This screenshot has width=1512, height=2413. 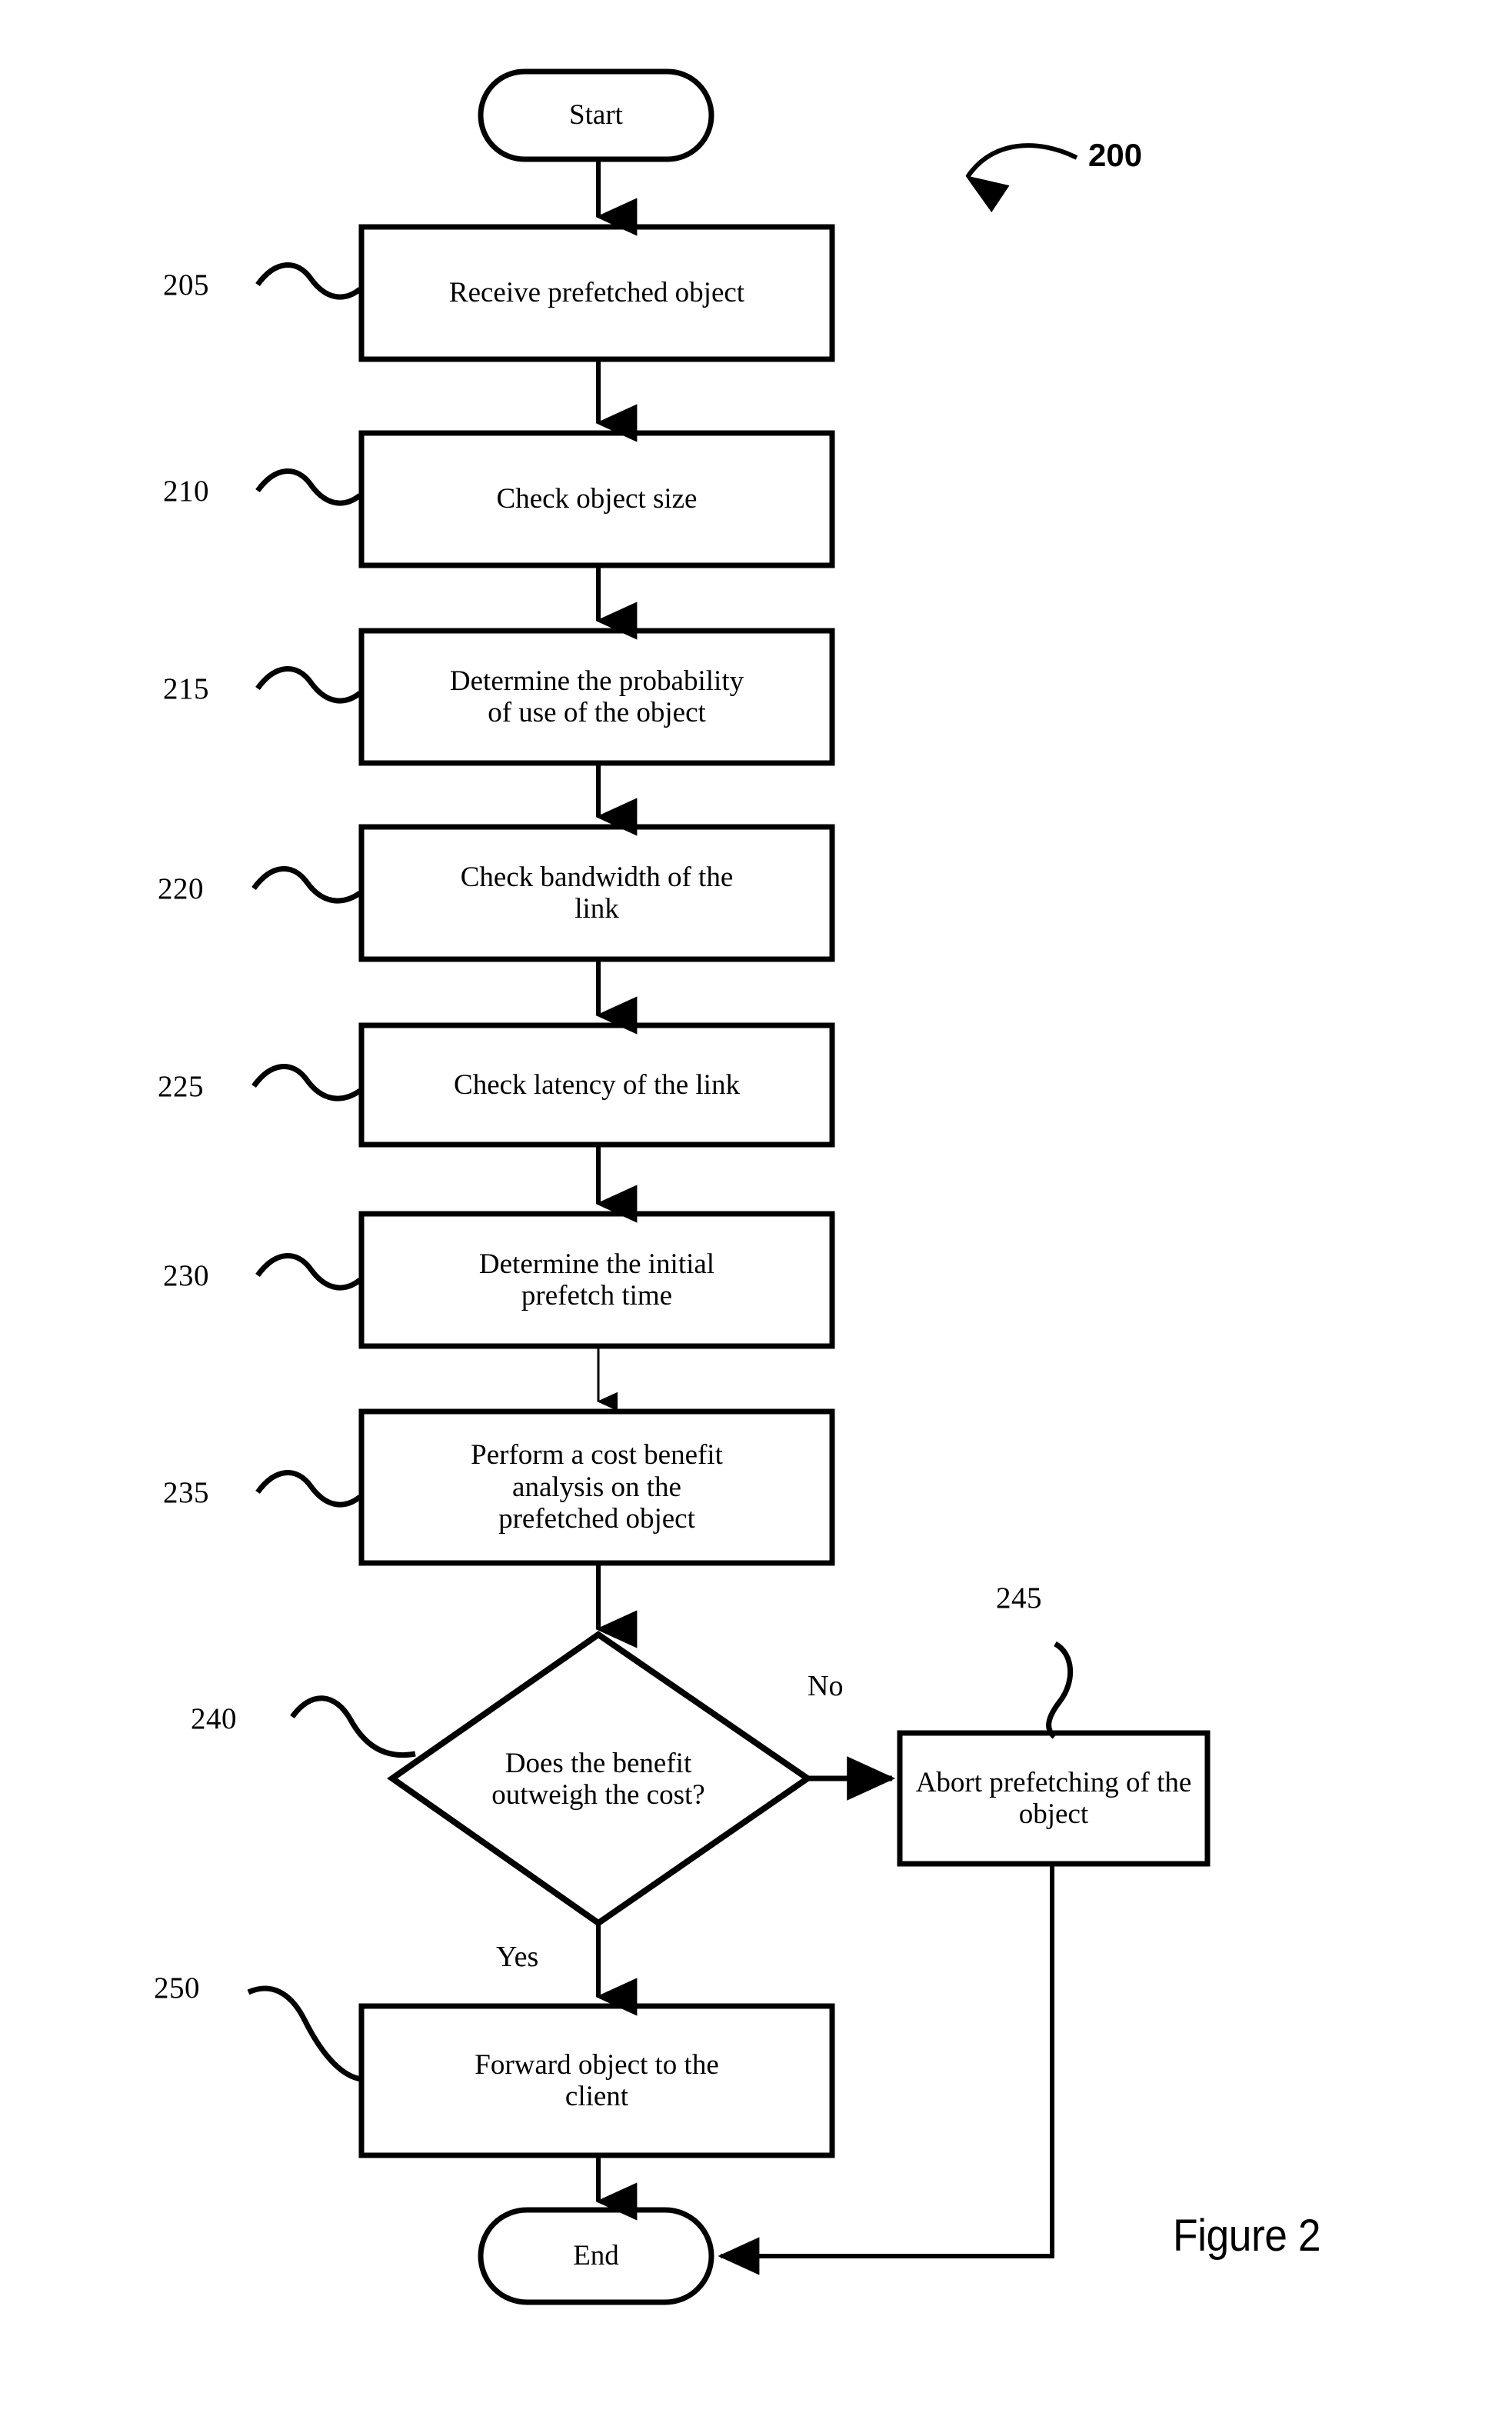 I want to click on step-220-shape, so click(x=596, y=893).